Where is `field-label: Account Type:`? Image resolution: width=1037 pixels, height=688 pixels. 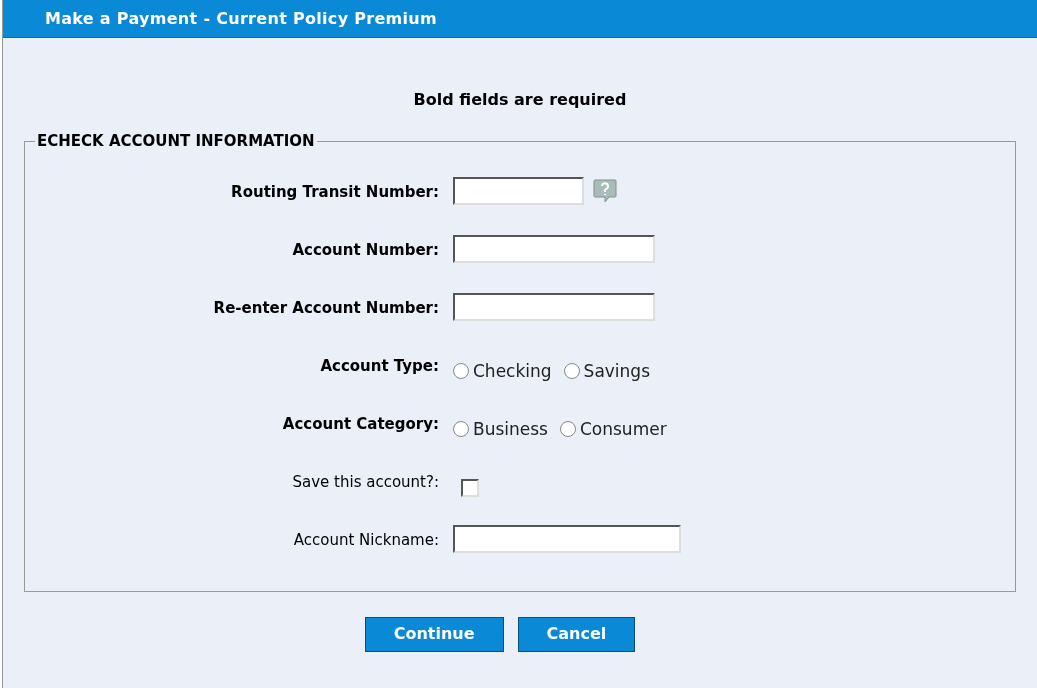
field-label: Account Type: is located at coordinates (379, 366).